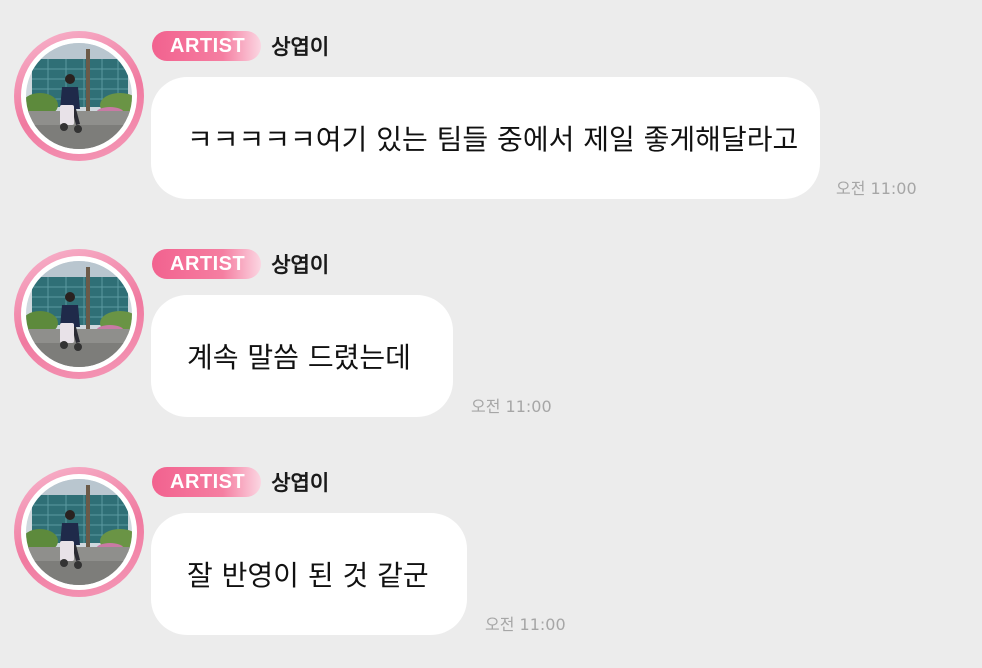 Image resolution: width=982 pixels, height=668 pixels. What do you see at coordinates (302, 356) in the screenshot?
I see `message-bubble: 계속 말씀 드렸는데` at bounding box center [302, 356].